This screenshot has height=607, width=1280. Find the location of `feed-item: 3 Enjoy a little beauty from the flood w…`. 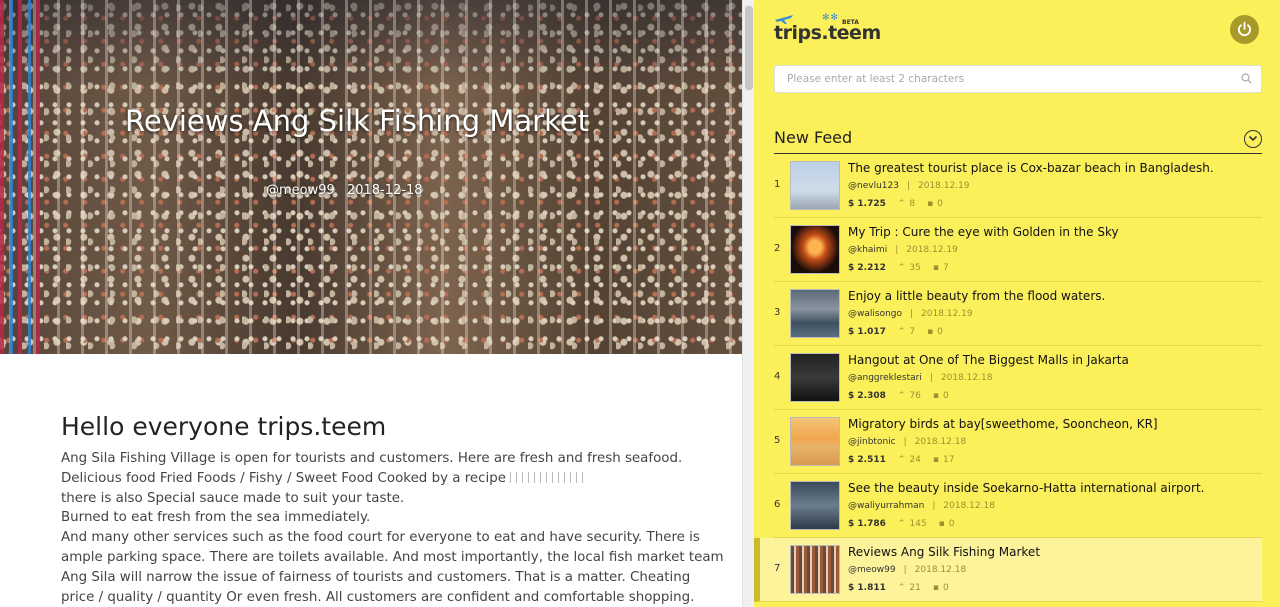

feed-item: 3 Enjoy a little beauty from the flood w… is located at coordinates (1018, 314).